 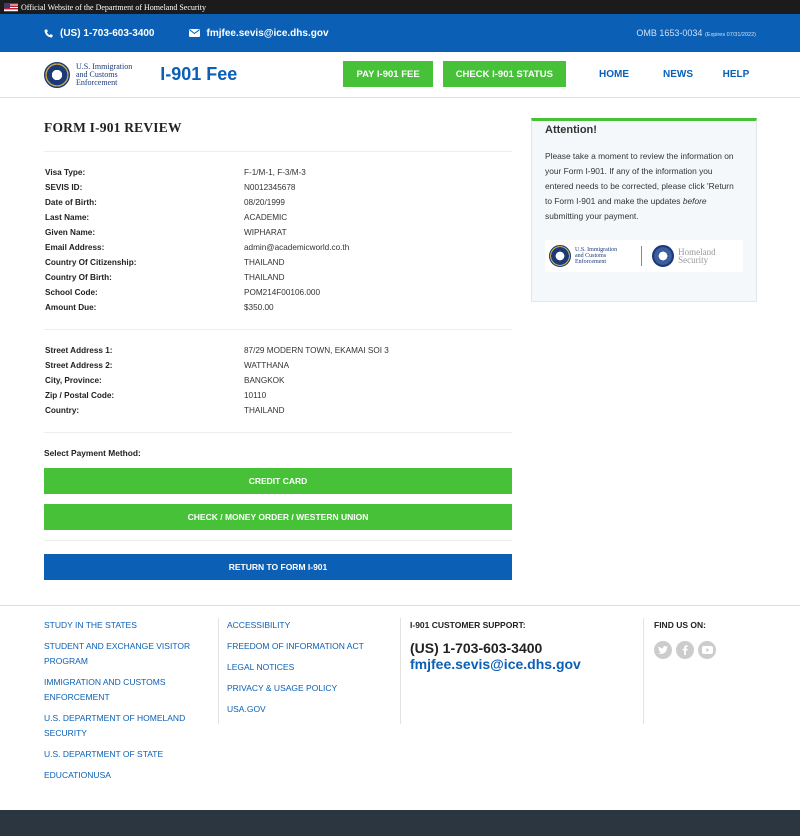 What do you see at coordinates (104, 74) in the screenshot?
I see `agency-name: U.S. Immigration and Customs Enforcement` at bounding box center [104, 74].